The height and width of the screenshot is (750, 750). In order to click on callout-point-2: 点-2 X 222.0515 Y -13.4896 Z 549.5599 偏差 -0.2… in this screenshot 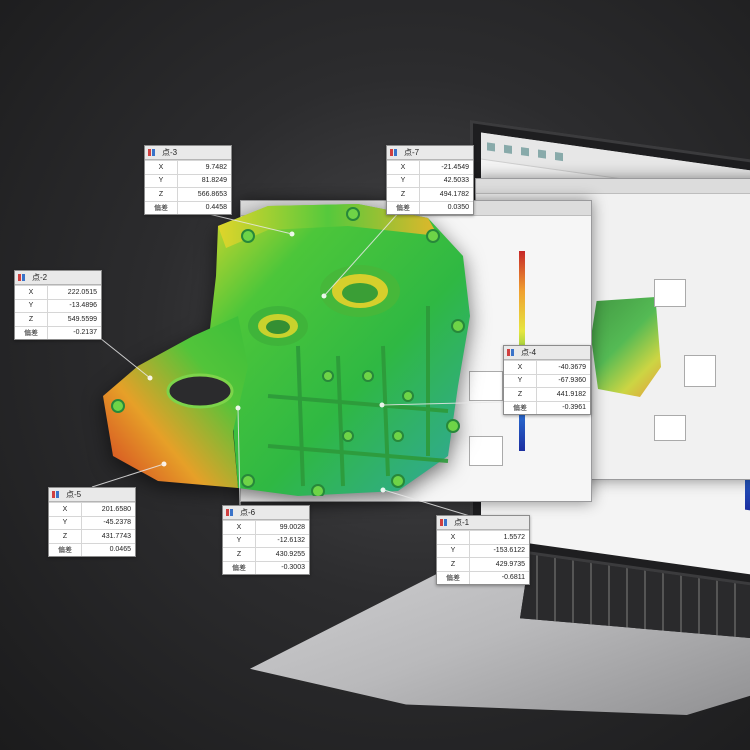, I will do `click(58, 305)`.